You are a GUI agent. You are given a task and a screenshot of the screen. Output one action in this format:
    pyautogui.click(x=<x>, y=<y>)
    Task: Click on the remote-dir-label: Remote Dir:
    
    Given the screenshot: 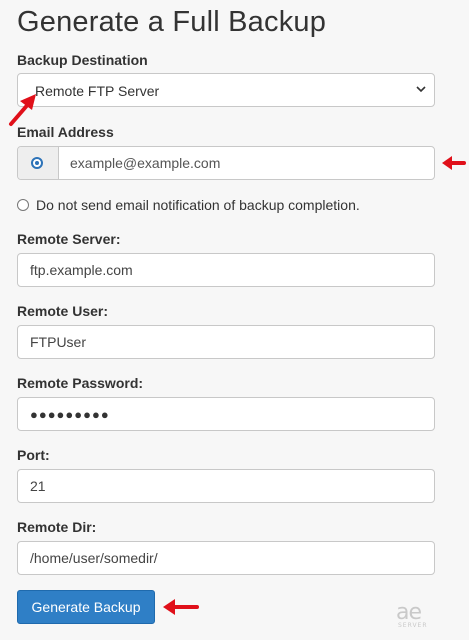 What is the action you would take?
    pyautogui.click(x=57, y=527)
    